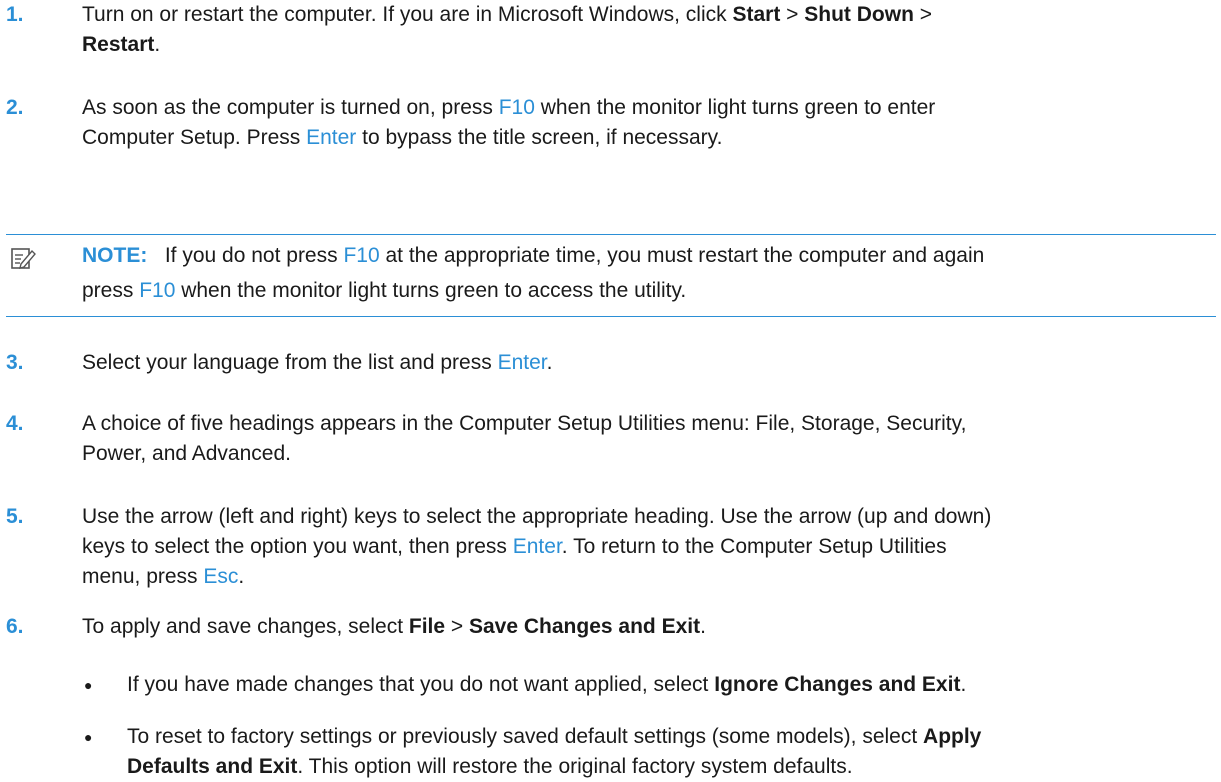  What do you see at coordinates (15, 107) in the screenshot?
I see `step-number: 2.` at bounding box center [15, 107].